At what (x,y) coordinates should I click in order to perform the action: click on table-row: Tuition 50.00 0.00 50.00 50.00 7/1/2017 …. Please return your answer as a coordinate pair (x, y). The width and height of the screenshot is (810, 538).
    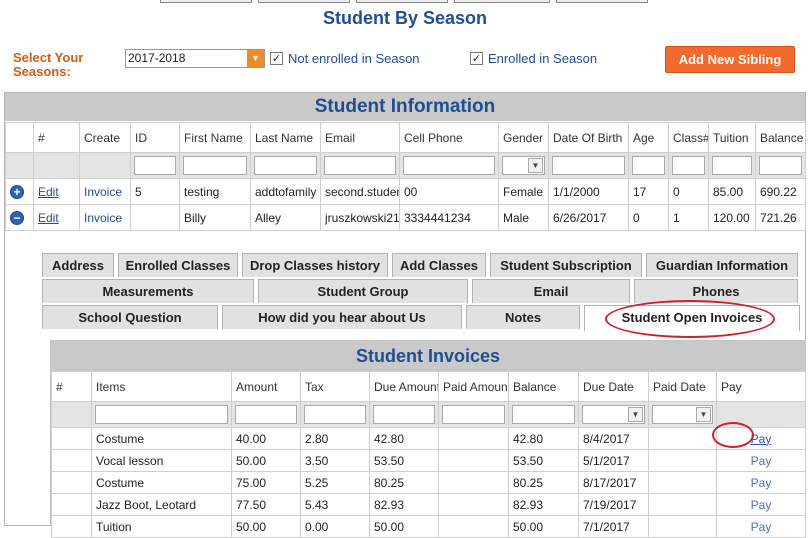
    Looking at the image, I should click on (428, 526).